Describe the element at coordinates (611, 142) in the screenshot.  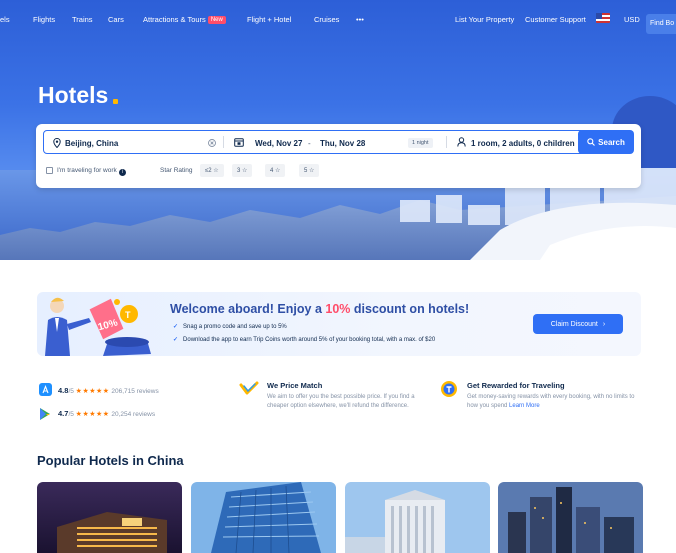
I see `search-button-label: Search` at that location.